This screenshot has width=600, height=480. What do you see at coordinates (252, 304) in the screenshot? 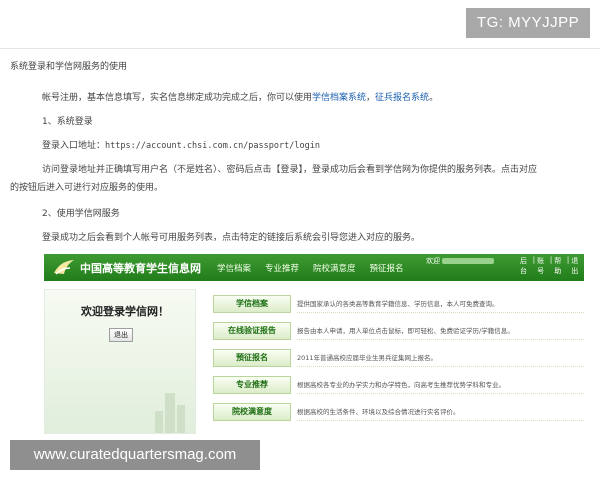
I see `service-button-archive: 学信档案` at bounding box center [252, 304].